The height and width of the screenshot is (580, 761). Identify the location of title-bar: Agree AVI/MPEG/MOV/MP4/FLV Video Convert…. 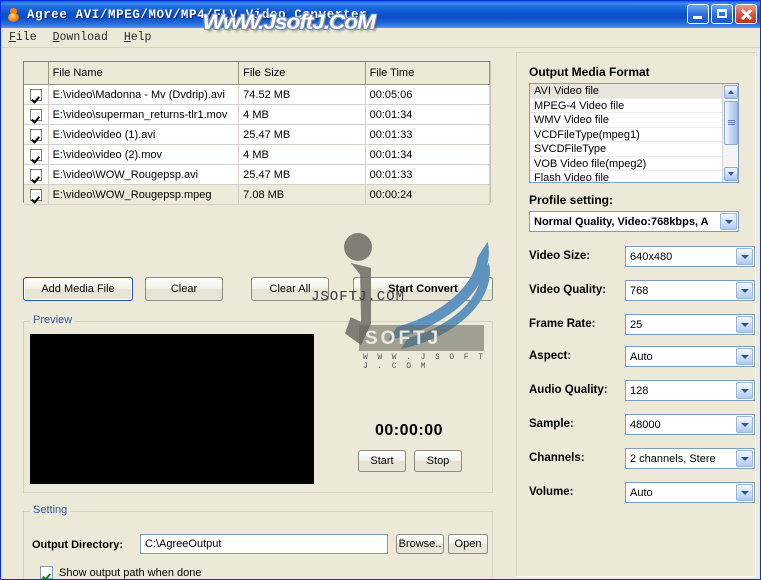
(380, 14).